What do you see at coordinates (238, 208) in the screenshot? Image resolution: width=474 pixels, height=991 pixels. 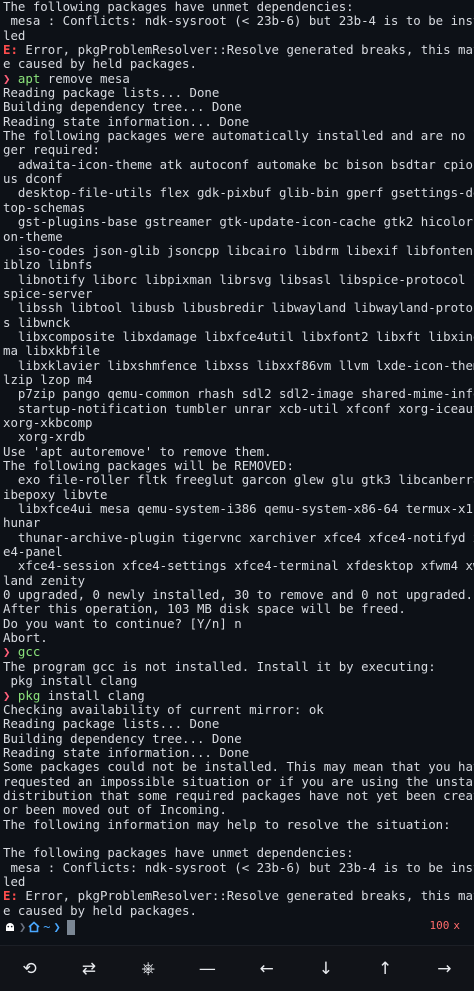 I see `output-line: top-schemas` at bounding box center [238, 208].